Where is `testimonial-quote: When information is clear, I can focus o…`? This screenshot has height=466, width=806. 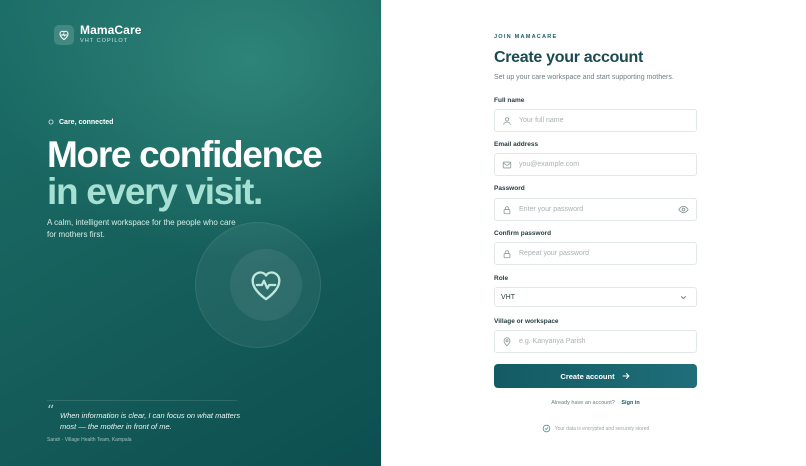 testimonial-quote: When information is clear, I can focus o… is located at coordinates (150, 421).